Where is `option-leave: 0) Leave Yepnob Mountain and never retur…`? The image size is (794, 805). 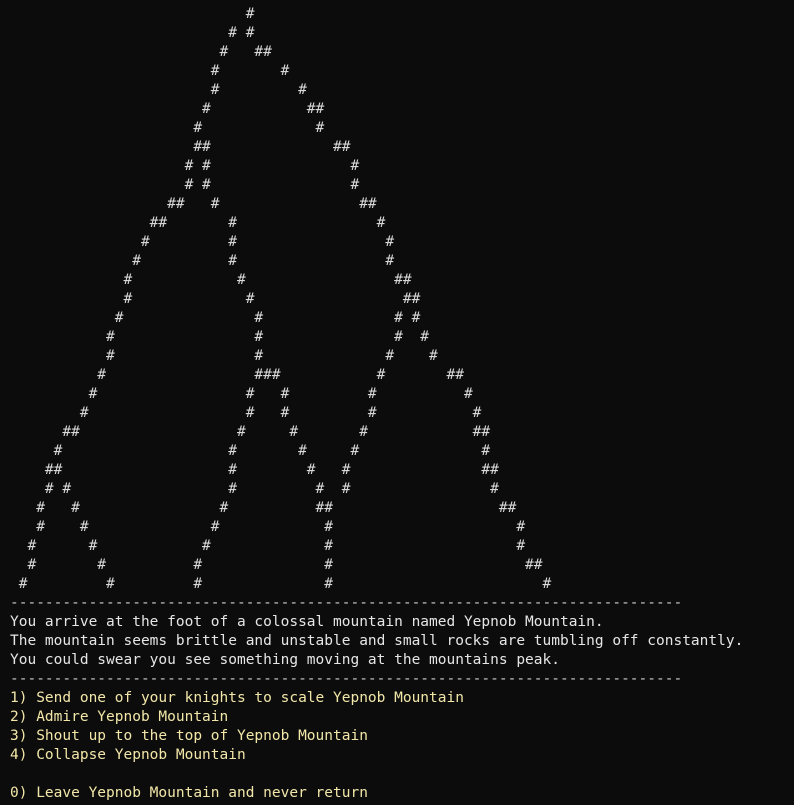 option-leave: 0) Leave Yepnob Mountain and never retur… is located at coordinates (402, 793).